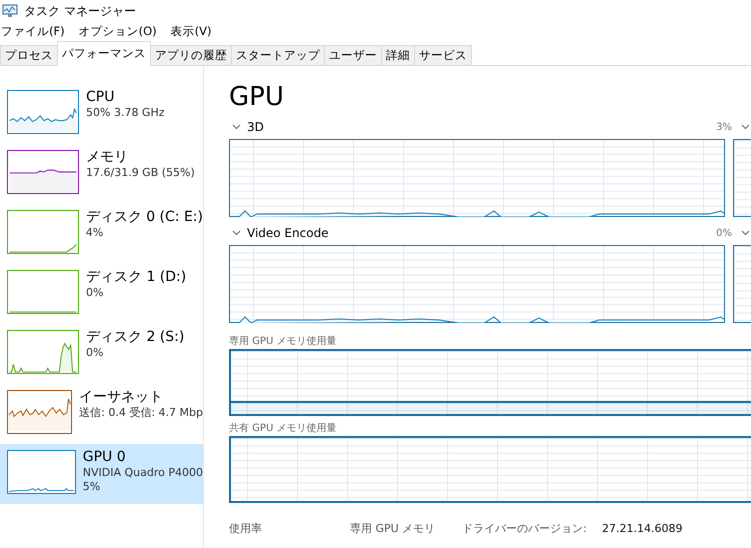  I want to click on menu-item: オプション(O), so click(117, 31).